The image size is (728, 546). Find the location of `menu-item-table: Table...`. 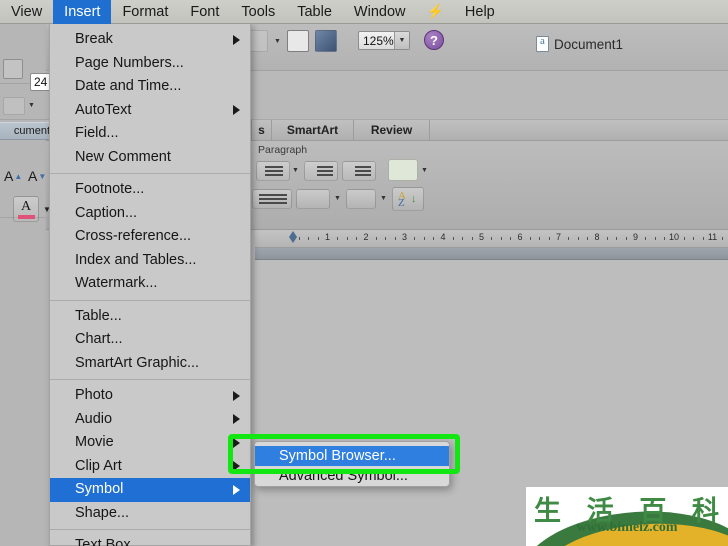

menu-item-table: Table... is located at coordinates (150, 317).